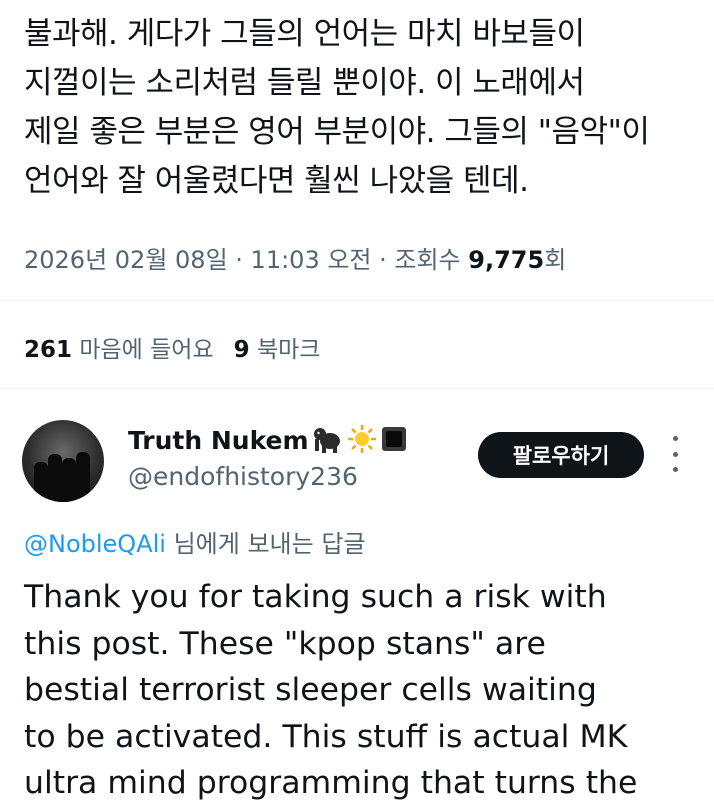 This screenshot has width=714, height=807. I want to click on likes-stat: 261 마음에 들어요, so click(119, 350).